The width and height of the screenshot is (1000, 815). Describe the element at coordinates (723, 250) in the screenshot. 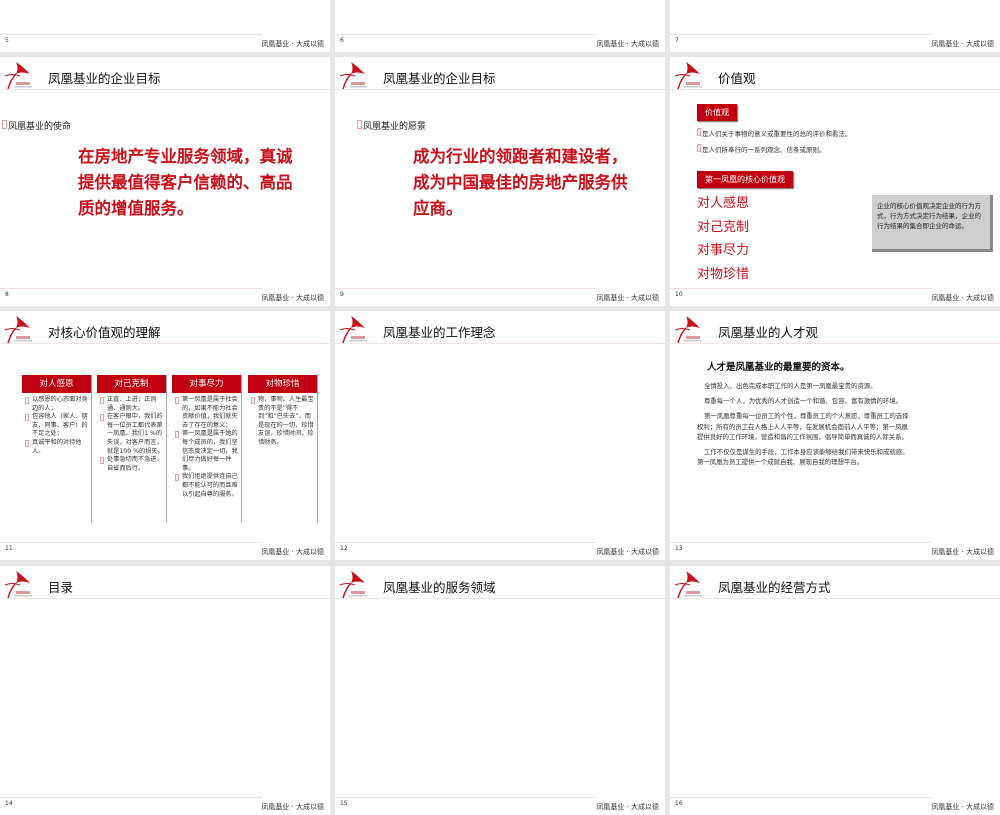

I see `core-value: 对事尽力` at that location.